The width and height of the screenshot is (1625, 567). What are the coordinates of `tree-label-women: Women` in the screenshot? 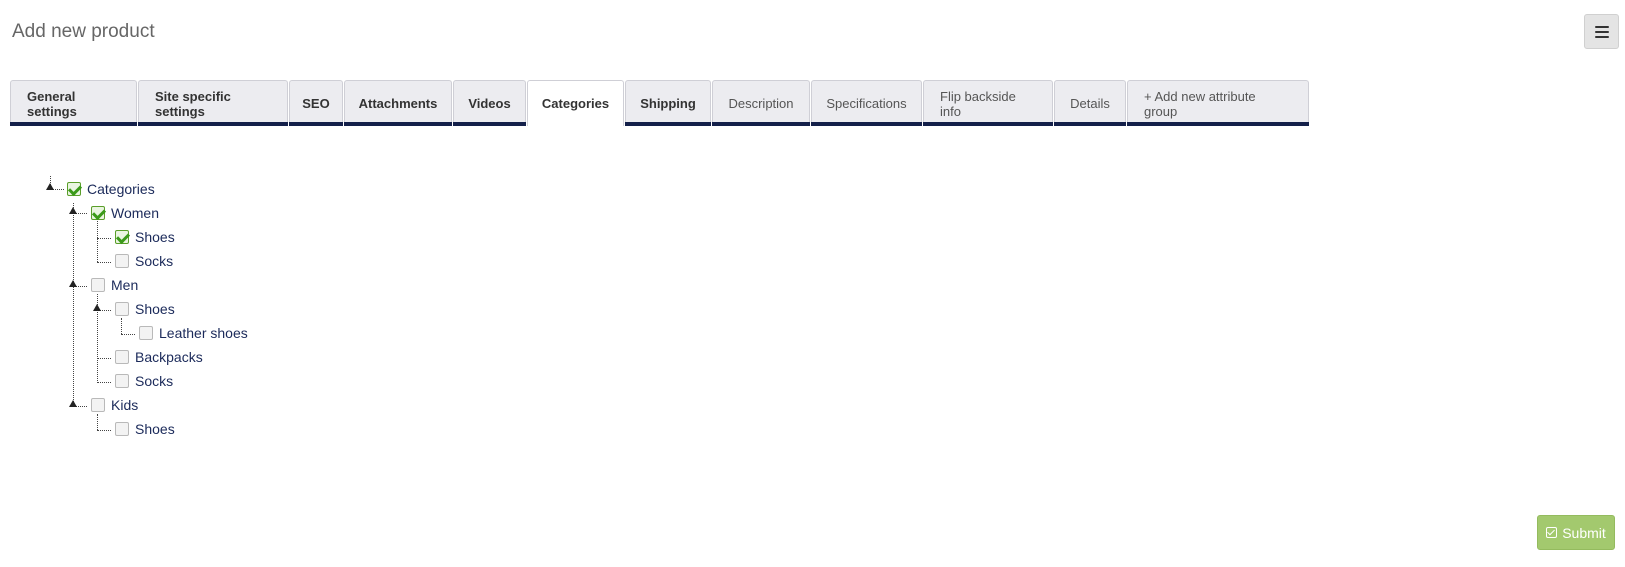 It's located at (135, 213).